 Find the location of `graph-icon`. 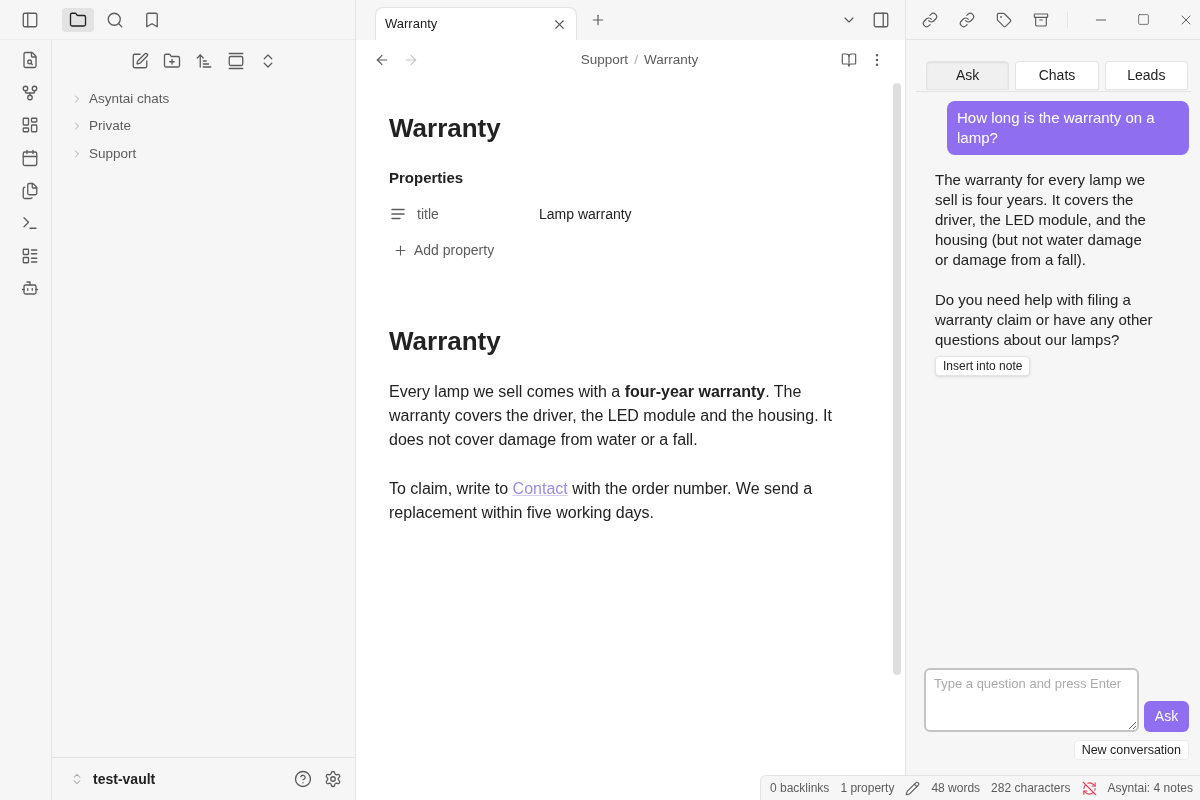

graph-icon is located at coordinates (29, 92).